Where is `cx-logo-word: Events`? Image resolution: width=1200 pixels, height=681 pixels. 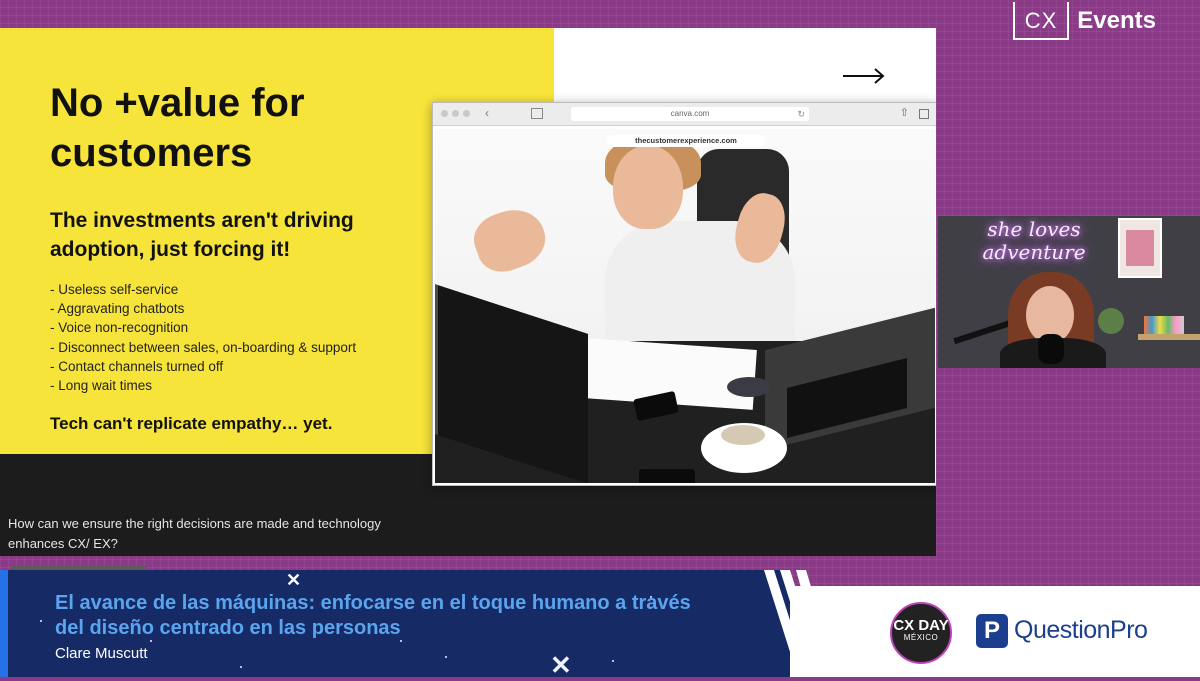 cx-logo-word: Events is located at coordinates (1116, 20).